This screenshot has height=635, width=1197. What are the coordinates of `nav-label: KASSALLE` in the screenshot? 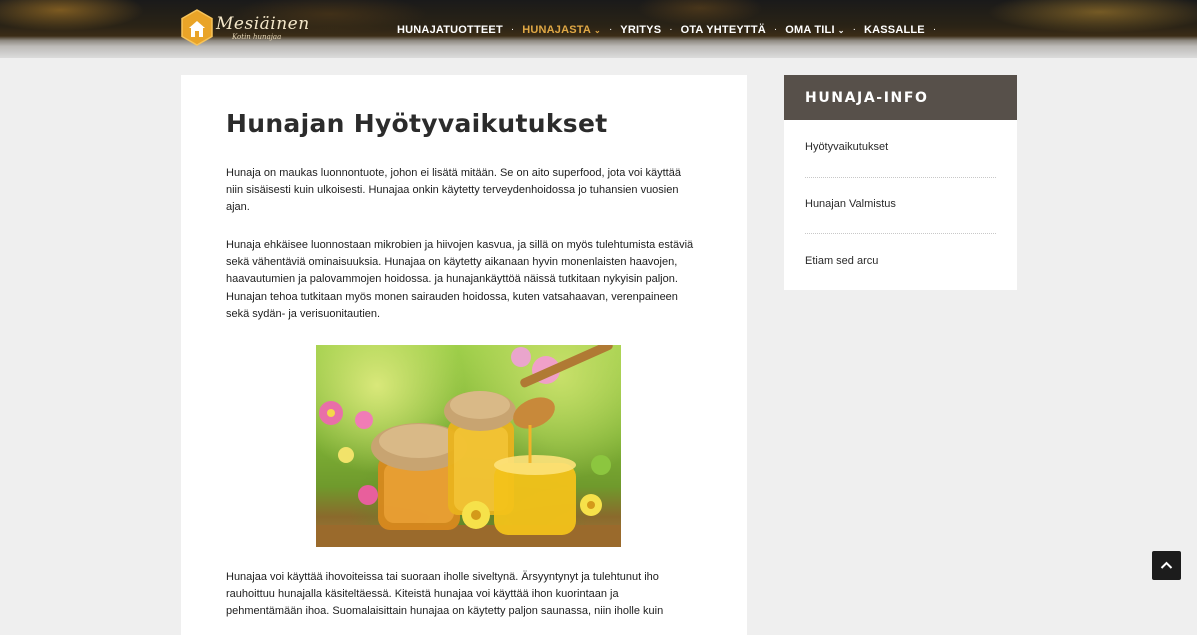 It's located at (894, 30).